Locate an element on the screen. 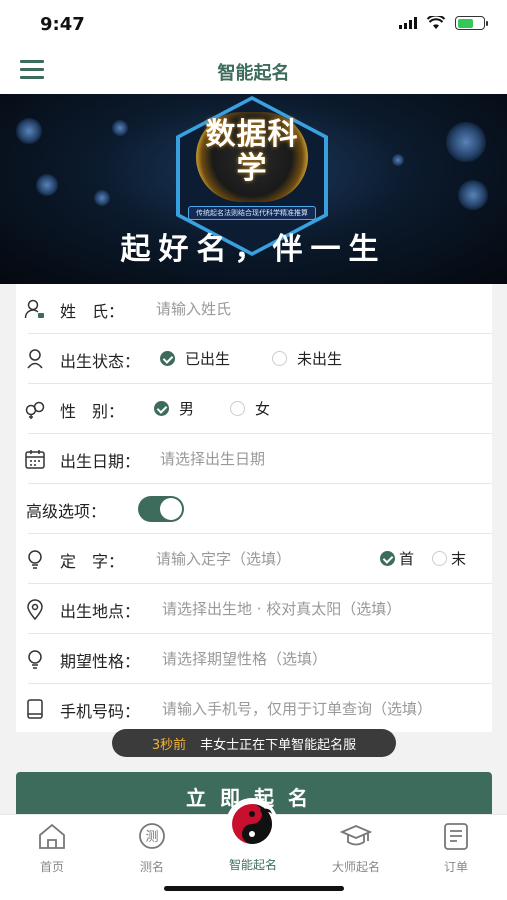  birth-date-row: 出生日期： 请选择出生日期 is located at coordinates (254, 459).